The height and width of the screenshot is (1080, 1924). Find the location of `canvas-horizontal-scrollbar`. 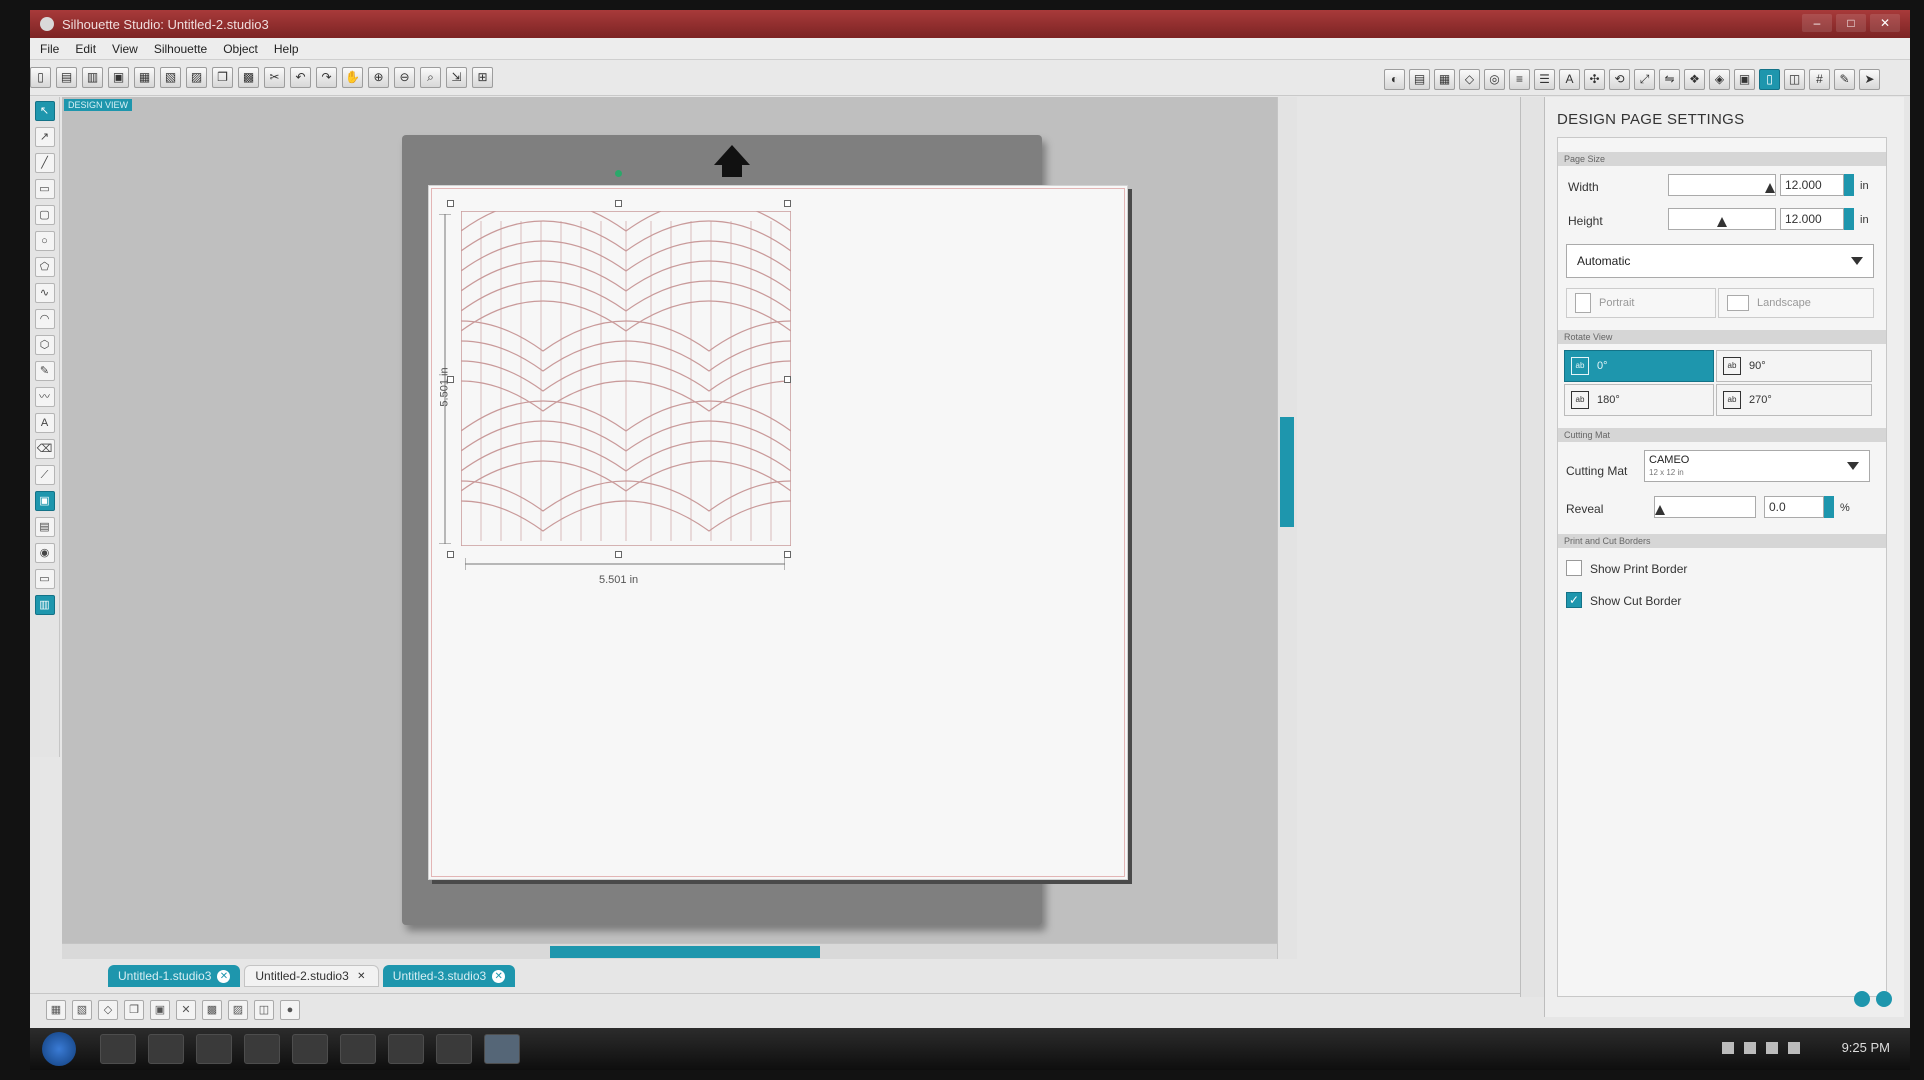

canvas-horizontal-scrollbar is located at coordinates (669, 951).